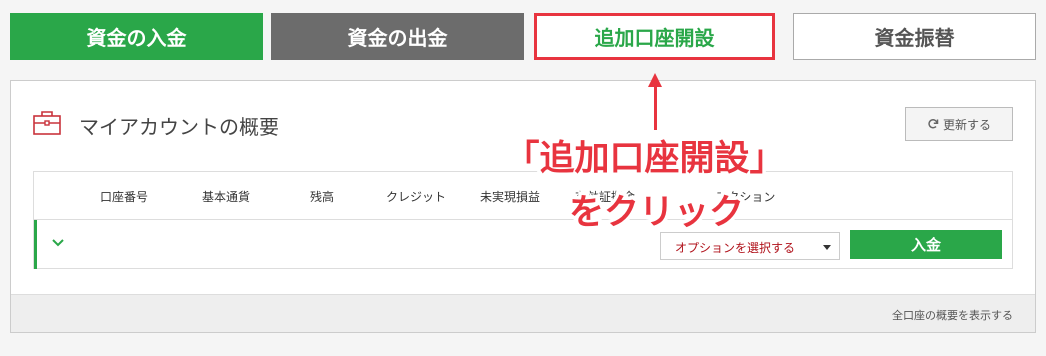 This screenshot has width=1046, height=356. Describe the element at coordinates (523, 244) in the screenshot. I see `table-row: オプションを選択する 入金` at that location.